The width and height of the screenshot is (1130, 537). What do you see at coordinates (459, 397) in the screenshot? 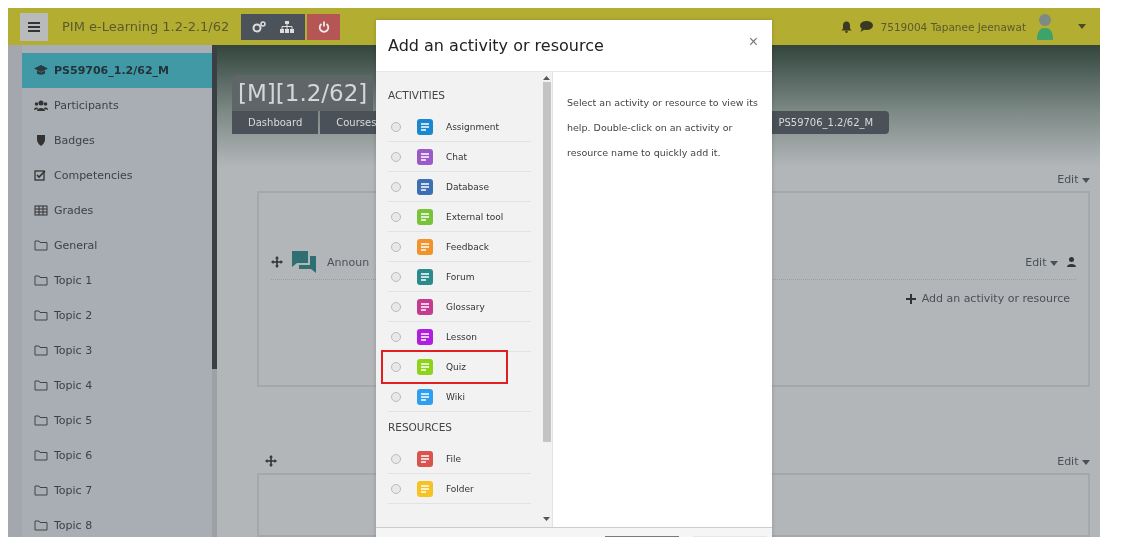
I see `activity-option: Wiki` at bounding box center [459, 397].